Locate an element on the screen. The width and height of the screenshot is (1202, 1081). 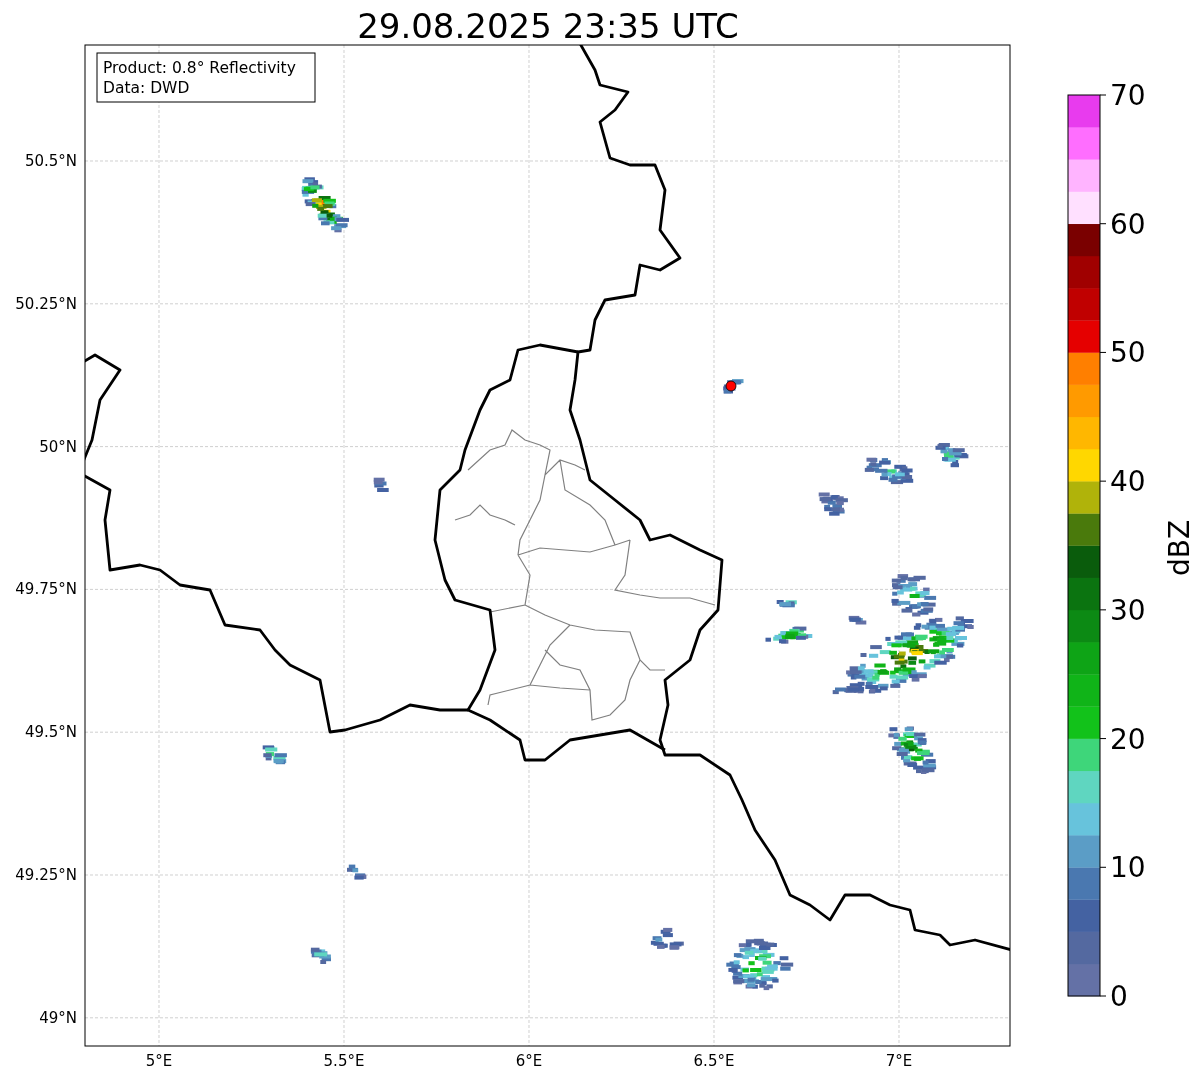
axis-tick-label: 50.25°N is located at coordinates (46, 303).